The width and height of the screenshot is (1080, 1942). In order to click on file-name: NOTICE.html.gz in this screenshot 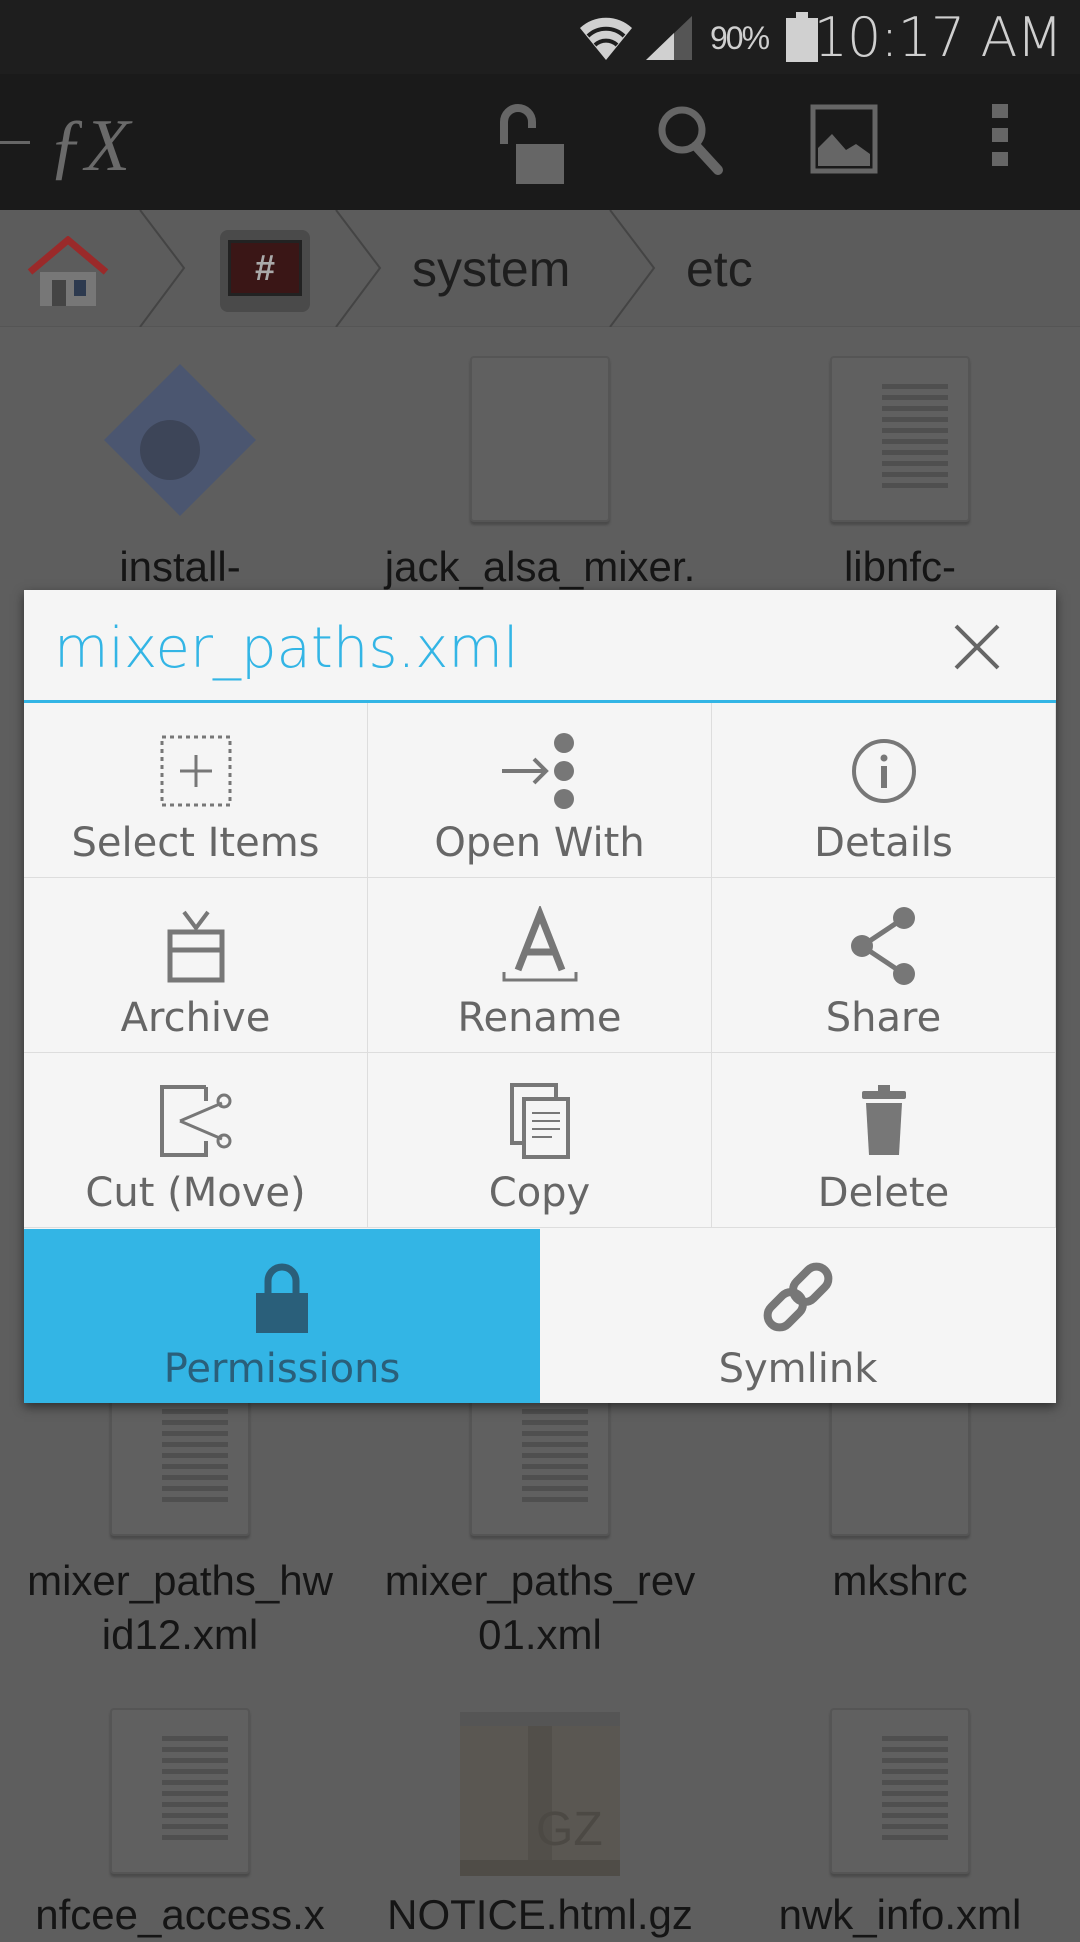, I will do `click(540, 1914)`.